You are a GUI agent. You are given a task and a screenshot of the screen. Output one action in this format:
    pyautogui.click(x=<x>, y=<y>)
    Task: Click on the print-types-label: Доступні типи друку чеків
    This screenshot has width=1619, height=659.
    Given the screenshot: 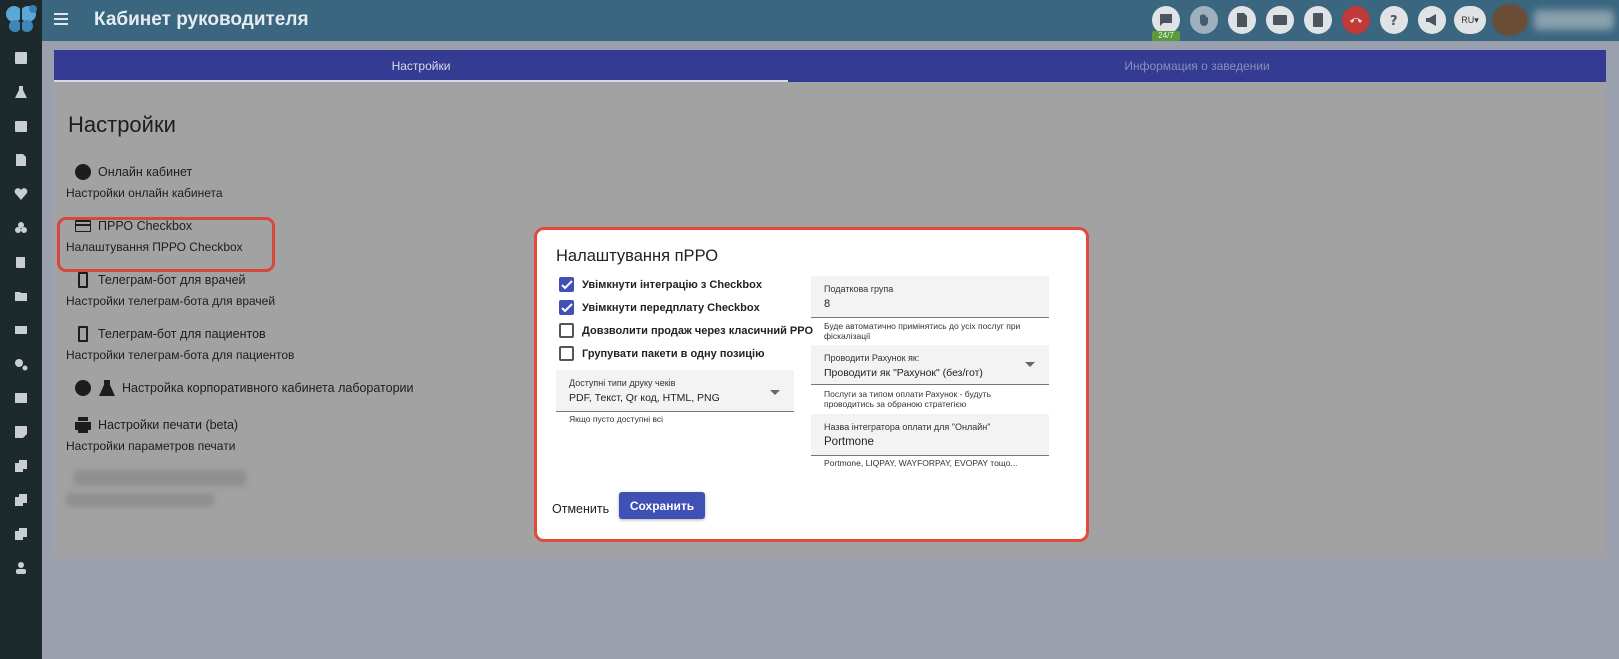 What is the action you would take?
    pyautogui.click(x=622, y=383)
    